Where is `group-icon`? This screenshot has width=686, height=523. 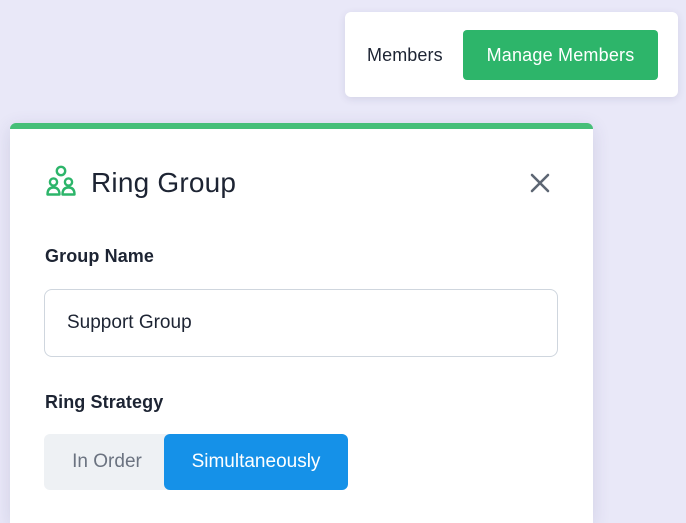
group-icon is located at coordinates (61, 181).